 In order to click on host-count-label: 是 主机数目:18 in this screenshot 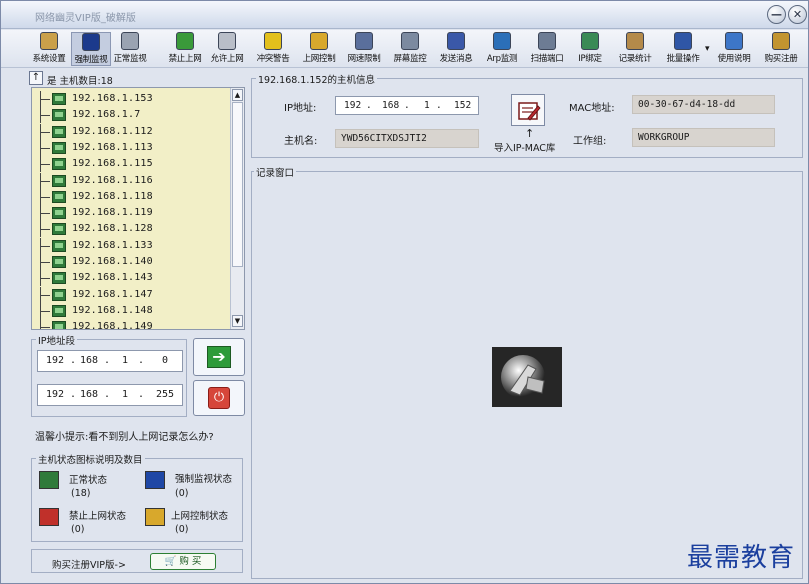, I will do `click(80, 81)`.